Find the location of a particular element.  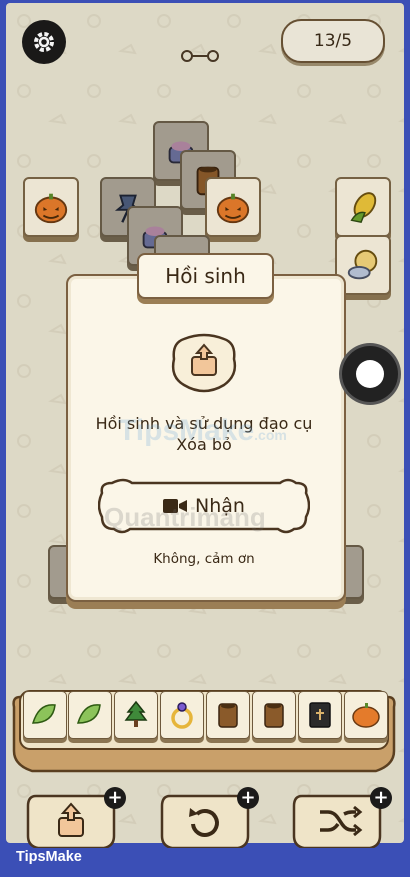

tray-tile-book is located at coordinates (320, 715).